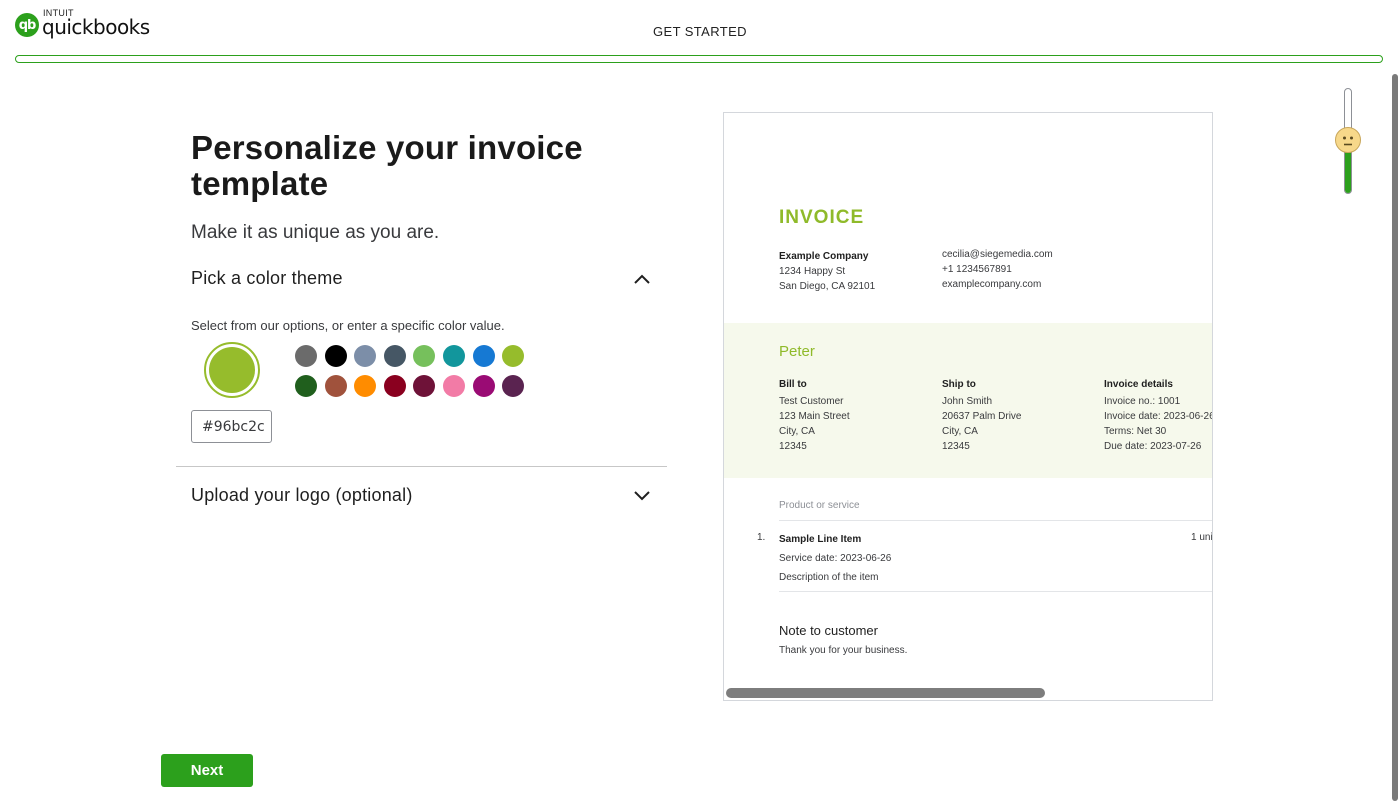  Describe the element at coordinates (267, 278) in the screenshot. I see `color-theme-label: Pick a color theme` at that location.